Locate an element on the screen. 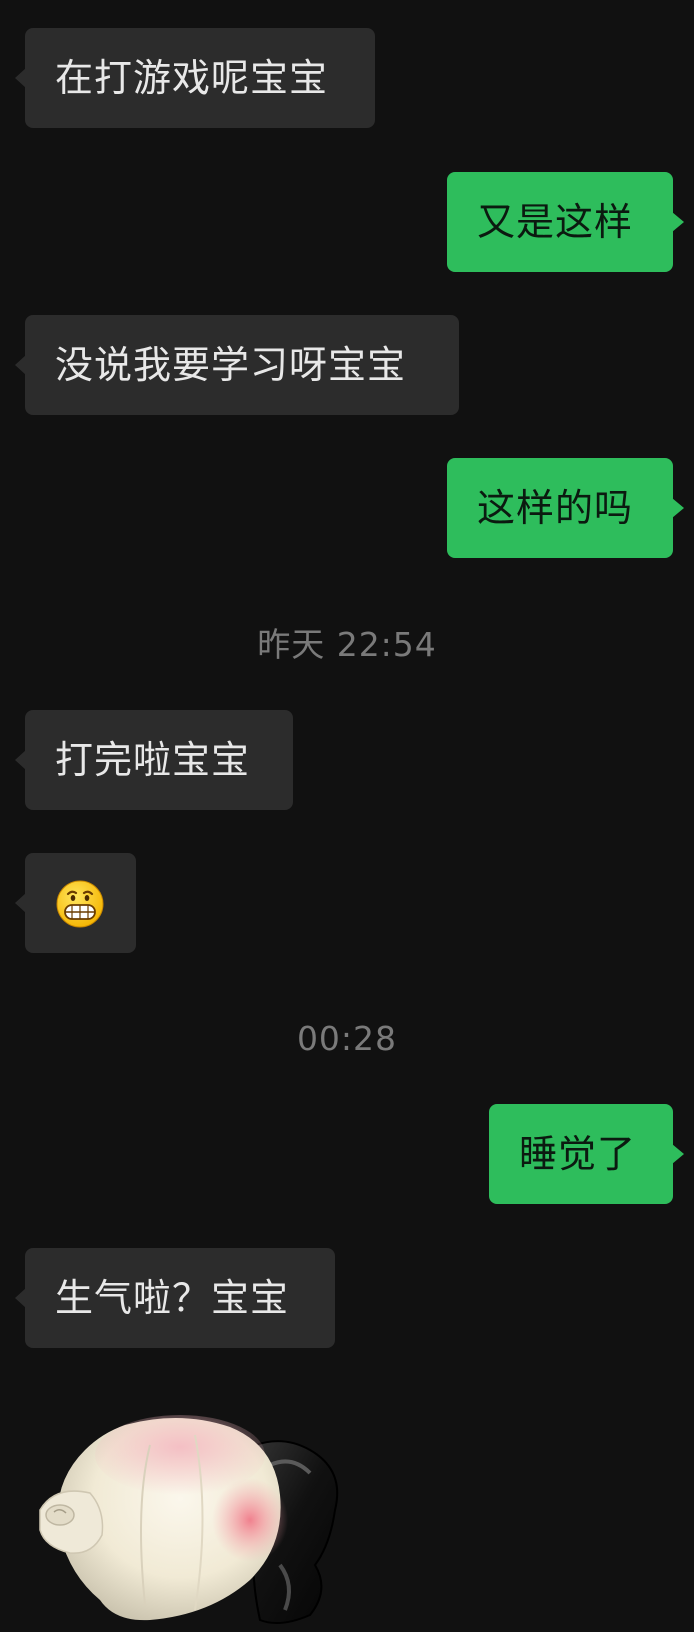 Image resolution: width=694 pixels, height=1632 pixels. message-text: 又是这样 is located at coordinates (555, 222).